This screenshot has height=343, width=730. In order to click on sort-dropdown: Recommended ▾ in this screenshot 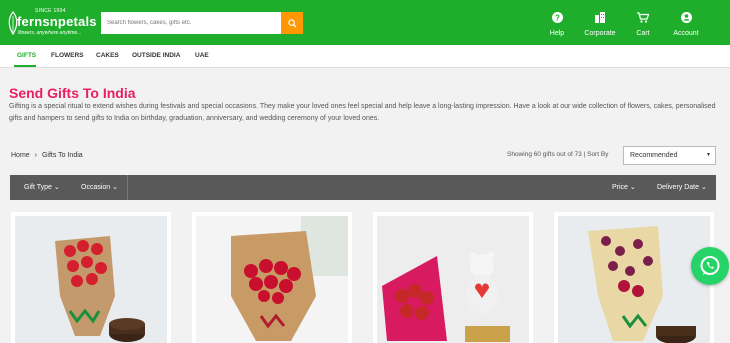, I will do `click(669, 155)`.